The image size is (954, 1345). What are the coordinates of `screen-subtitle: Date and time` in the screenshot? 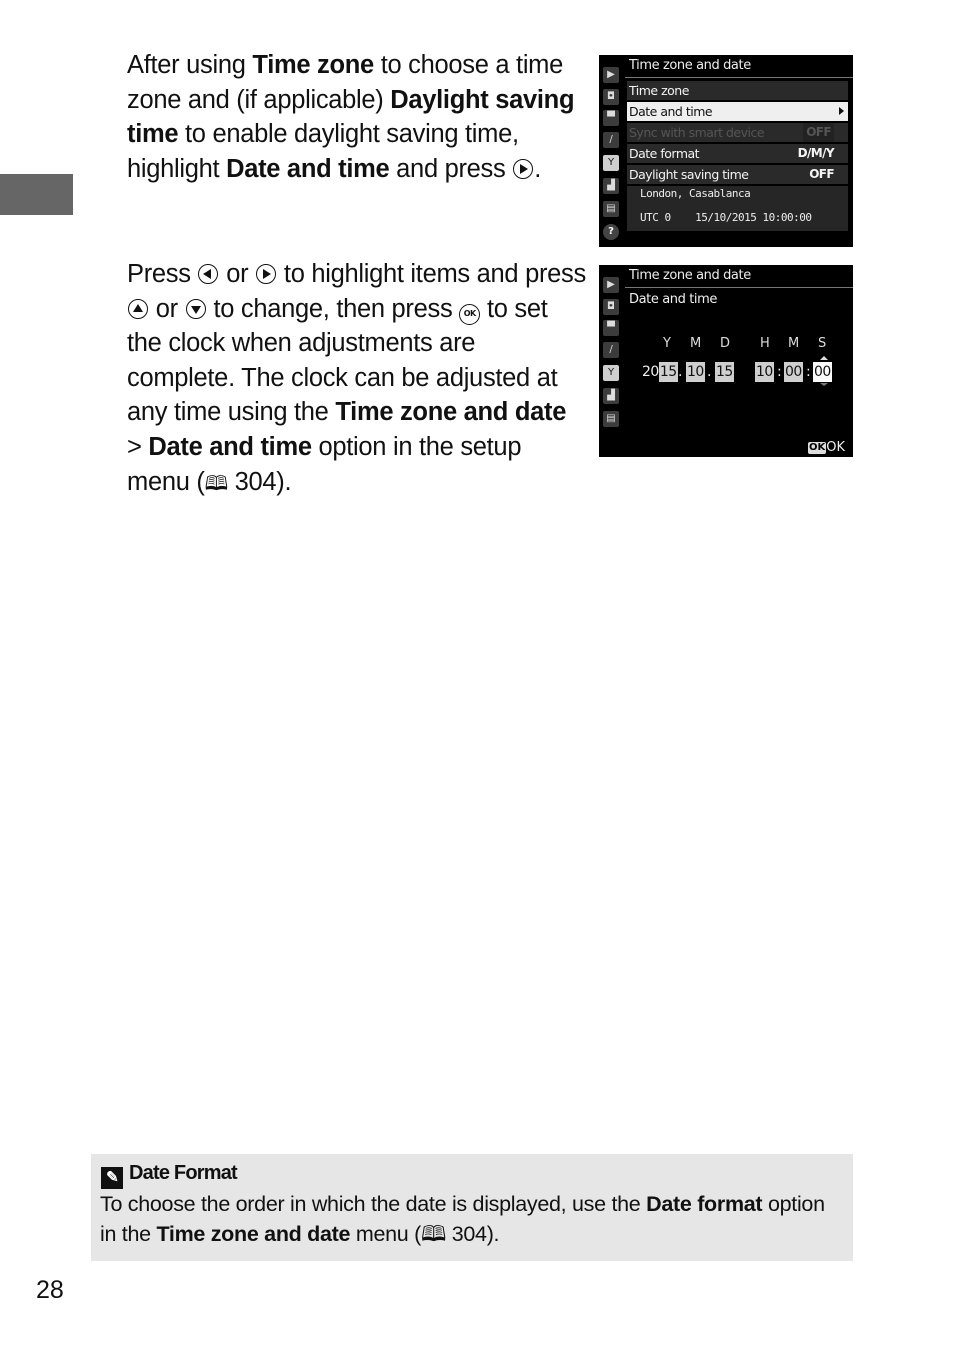 It's located at (673, 299).